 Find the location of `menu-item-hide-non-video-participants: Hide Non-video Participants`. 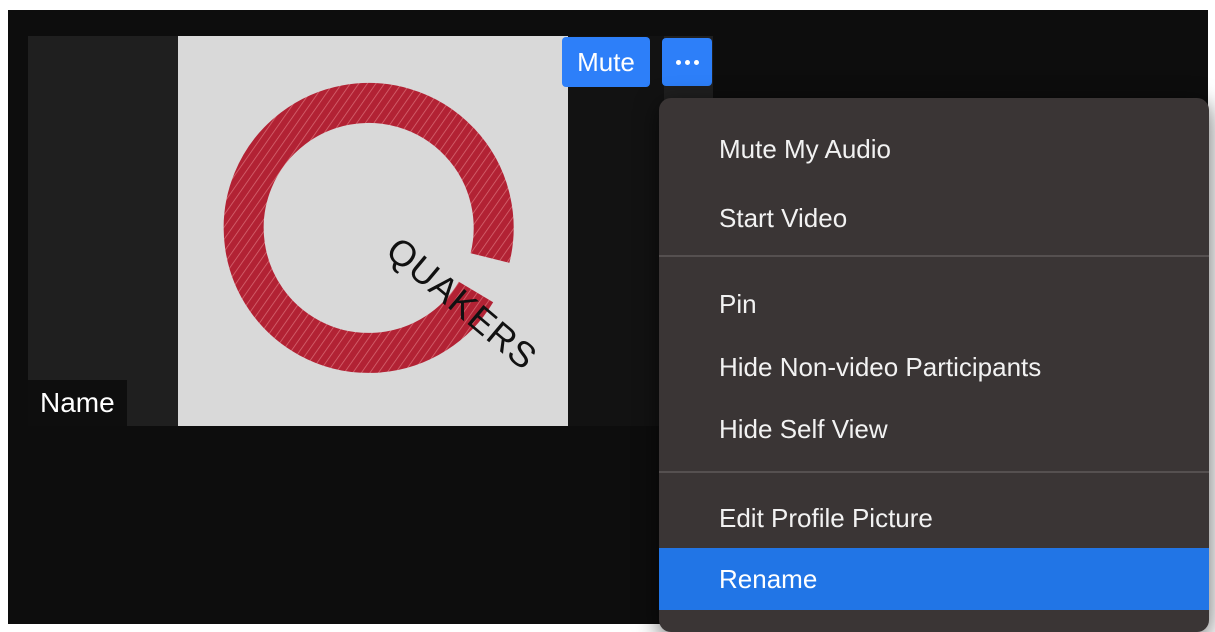

menu-item-hide-non-video-participants: Hide Non-video Participants is located at coordinates (934, 367).